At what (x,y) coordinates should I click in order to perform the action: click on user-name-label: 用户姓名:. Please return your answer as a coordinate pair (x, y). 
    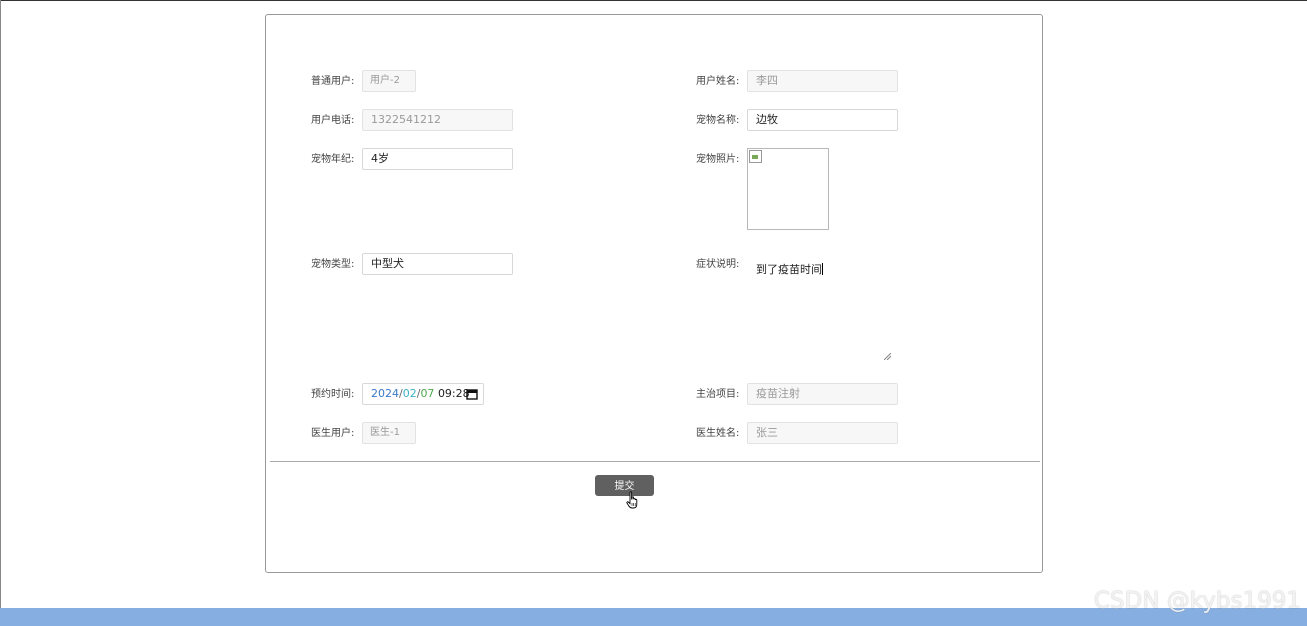
    Looking at the image, I should click on (718, 81).